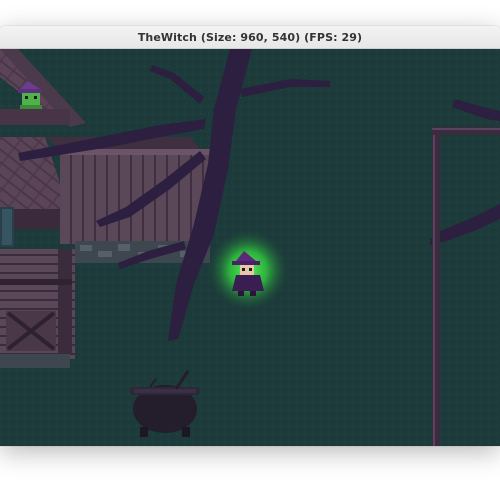  I want to click on window-title: TheWitch (Size: 960, 540) (FPS: 29), so click(250, 37).